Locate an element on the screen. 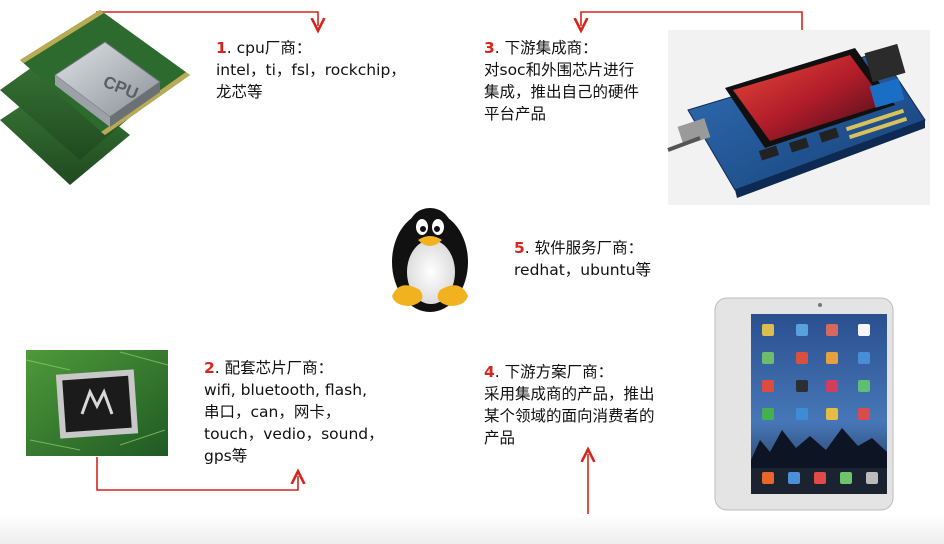  node-solution-vendor: 4. 下游方案厂商： 采用集成商的产品，推出 某个领域的面向消费者的 产品 is located at coordinates (569, 405).